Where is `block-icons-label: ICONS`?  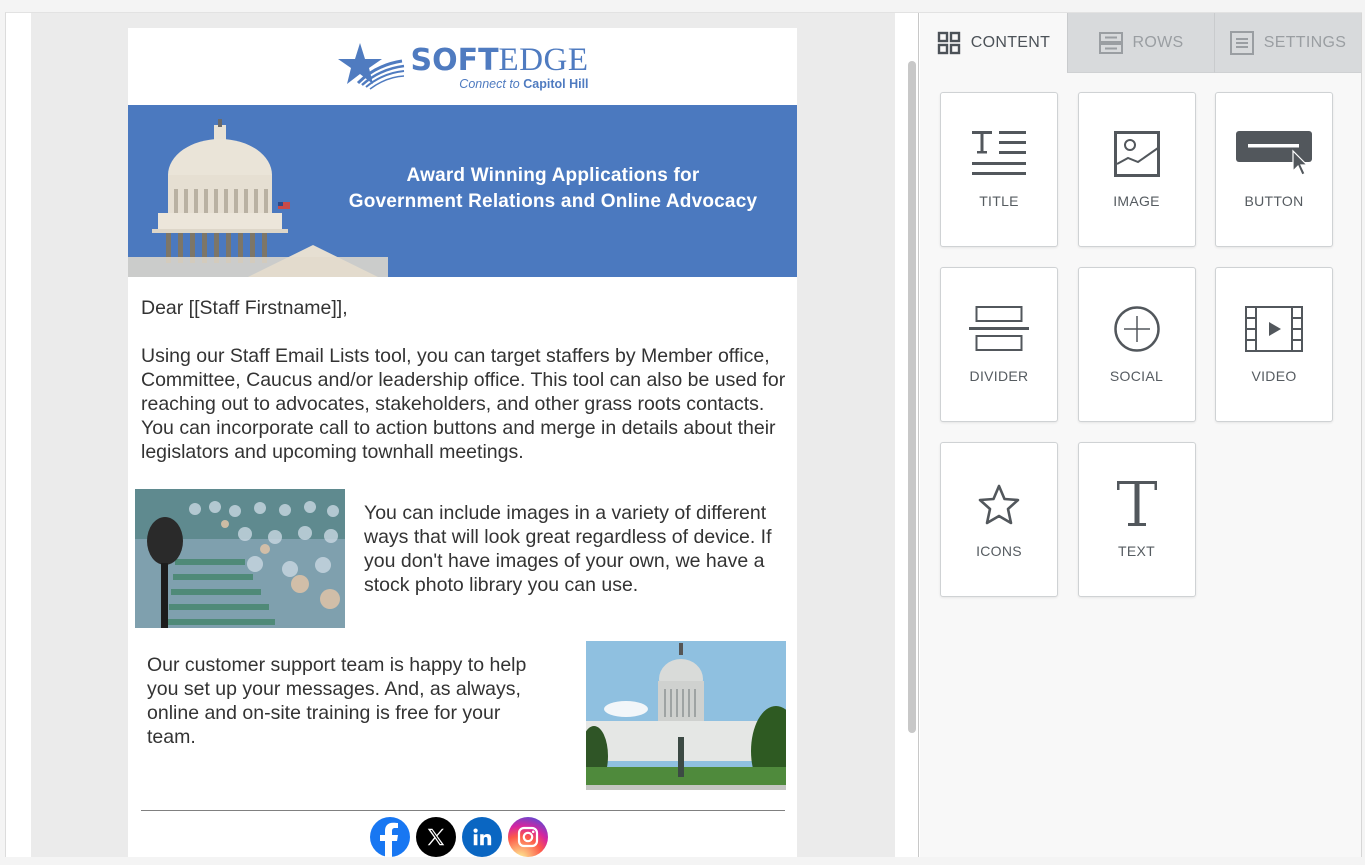 block-icons-label: ICONS is located at coordinates (999, 551).